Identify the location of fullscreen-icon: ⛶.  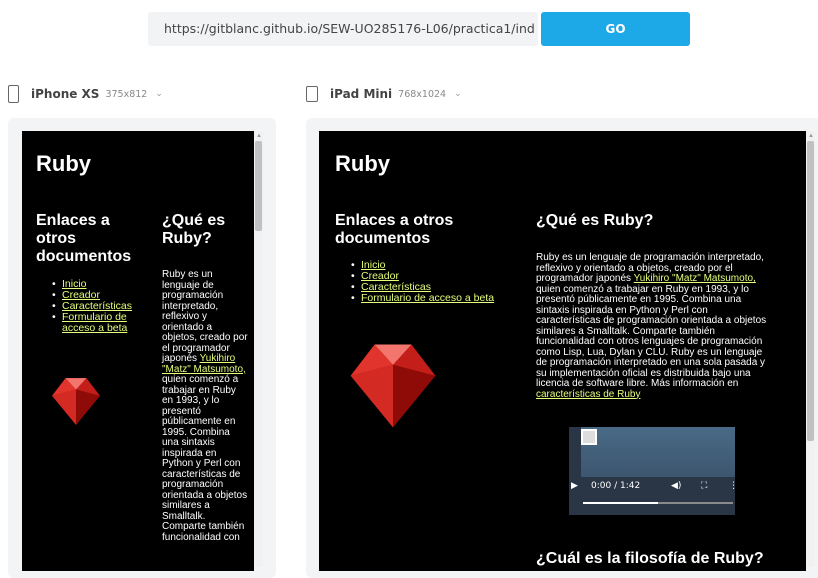
(704, 486).